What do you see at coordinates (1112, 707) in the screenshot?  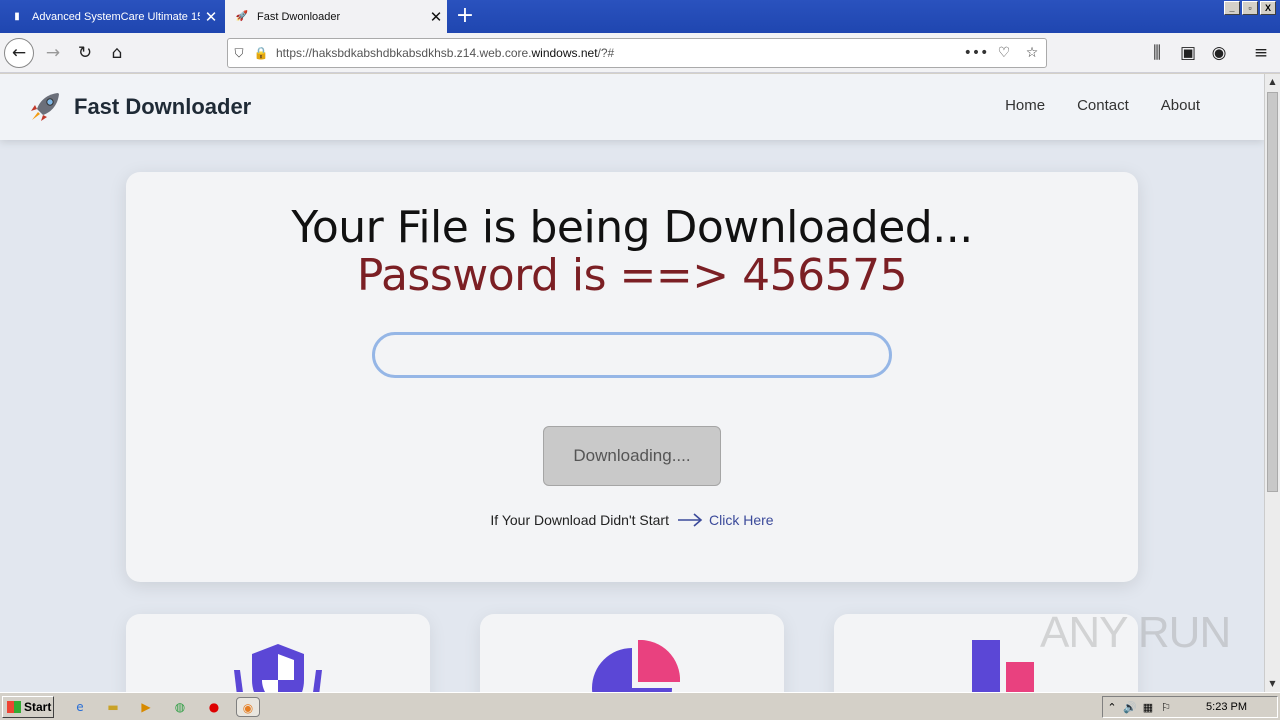 I see `tray-expand-icon: ⌃` at bounding box center [1112, 707].